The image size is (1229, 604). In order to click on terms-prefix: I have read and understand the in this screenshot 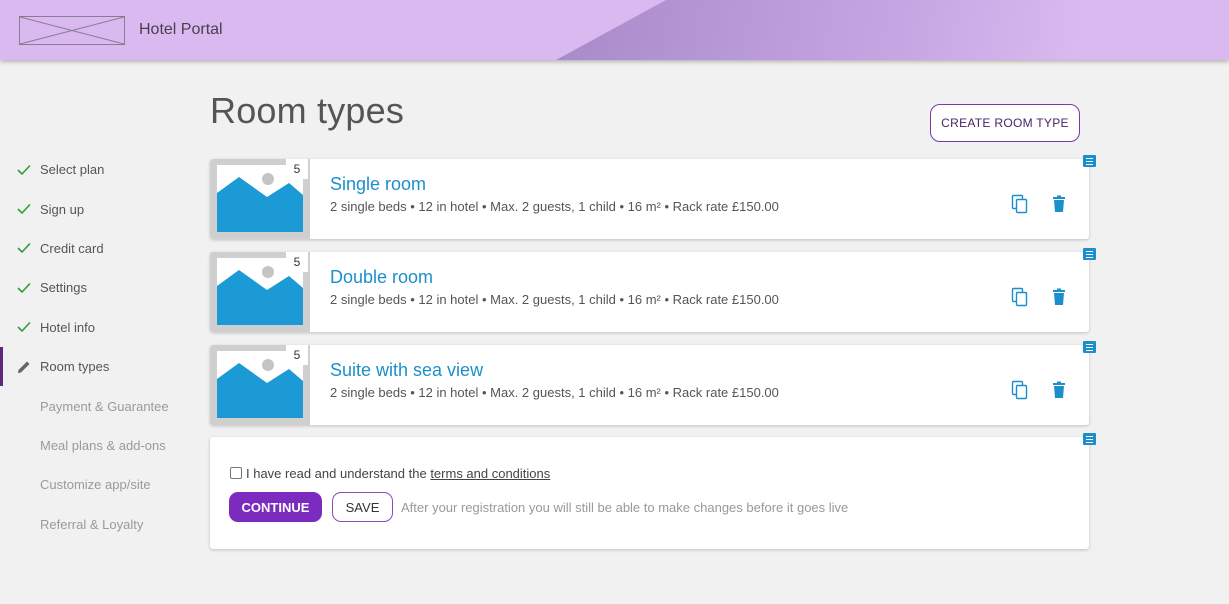, I will do `click(338, 473)`.